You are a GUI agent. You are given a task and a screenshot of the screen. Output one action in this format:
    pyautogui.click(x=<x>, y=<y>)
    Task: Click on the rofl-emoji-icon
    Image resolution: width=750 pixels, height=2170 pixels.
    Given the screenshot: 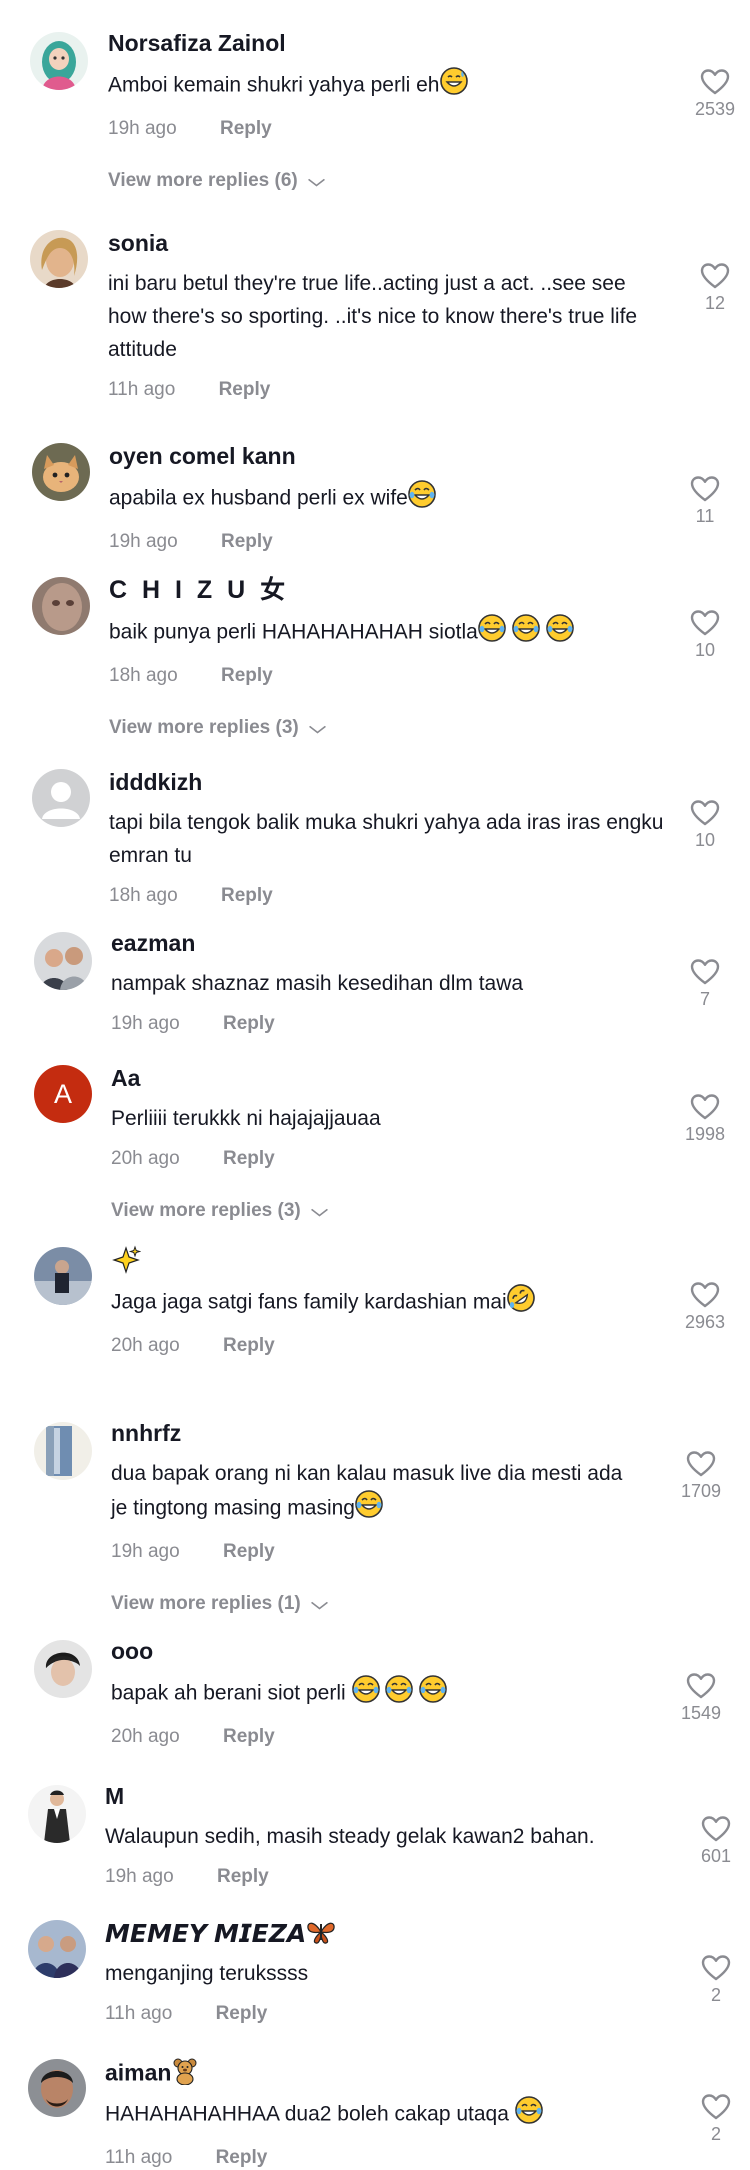 What is the action you would take?
    pyautogui.click(x=520, y=1303)
    